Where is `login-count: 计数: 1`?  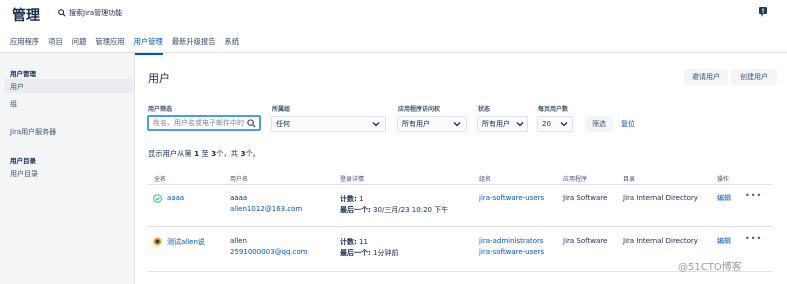 login-count: 计数: 1 is located at coordinates (352, 199).